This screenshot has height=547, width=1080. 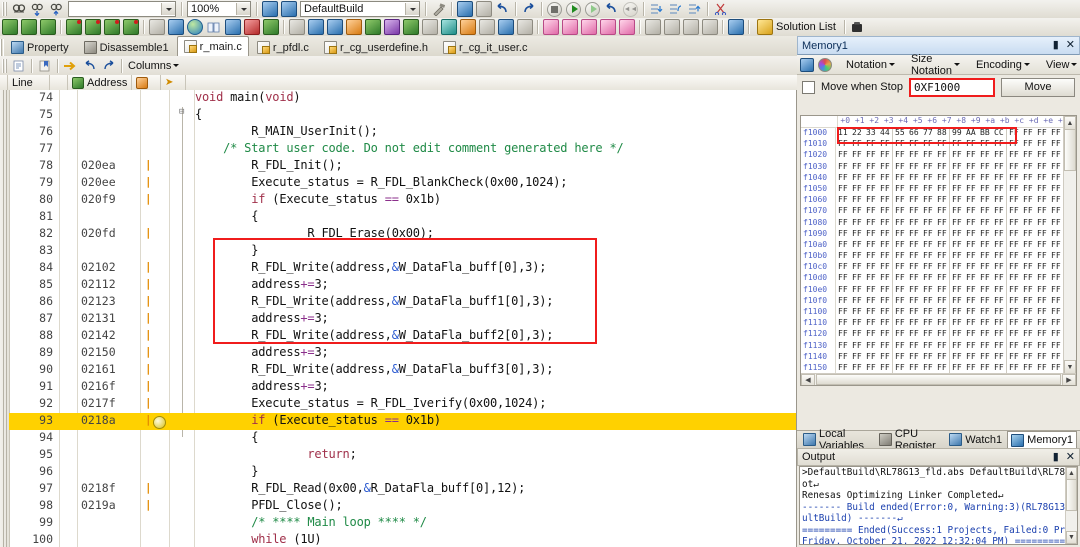 What do you see at coordinates (73, 27) in the screenshot?
I see `breakpoint-red1-icon` at bounding box center [73, 27].